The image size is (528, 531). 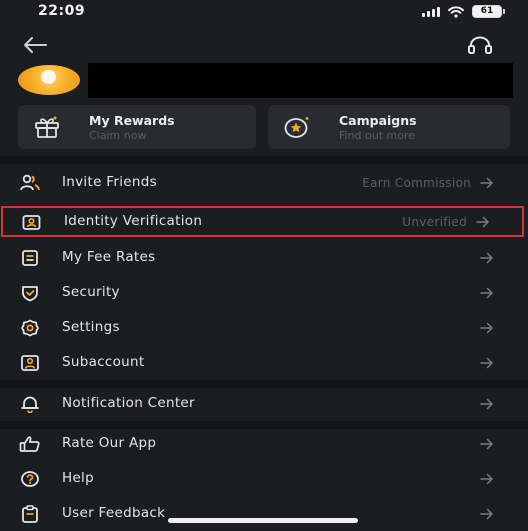 What do you see at coordinates (264, 444) in the screenshot?
I see `menu-item-rate-our-app: Rate Our App` at bounding box center [264, 444].